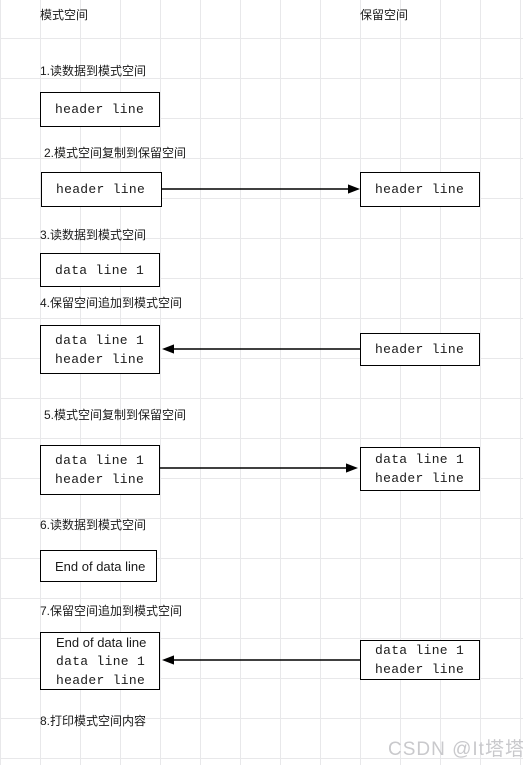 This screenshot has height=765, width=523. What do you see at coordinates (115, 415) in the screenshot?
I see `step-label-5: 5.模式空间复制到保留空间` at bounding box center [115, 415].